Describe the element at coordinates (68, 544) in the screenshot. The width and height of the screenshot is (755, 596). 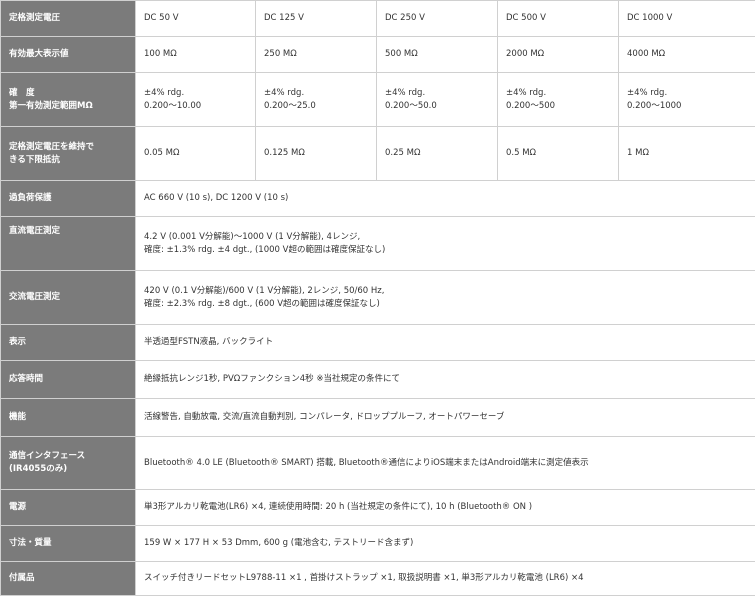
I see `row-label: 寸法・質量` at that location.